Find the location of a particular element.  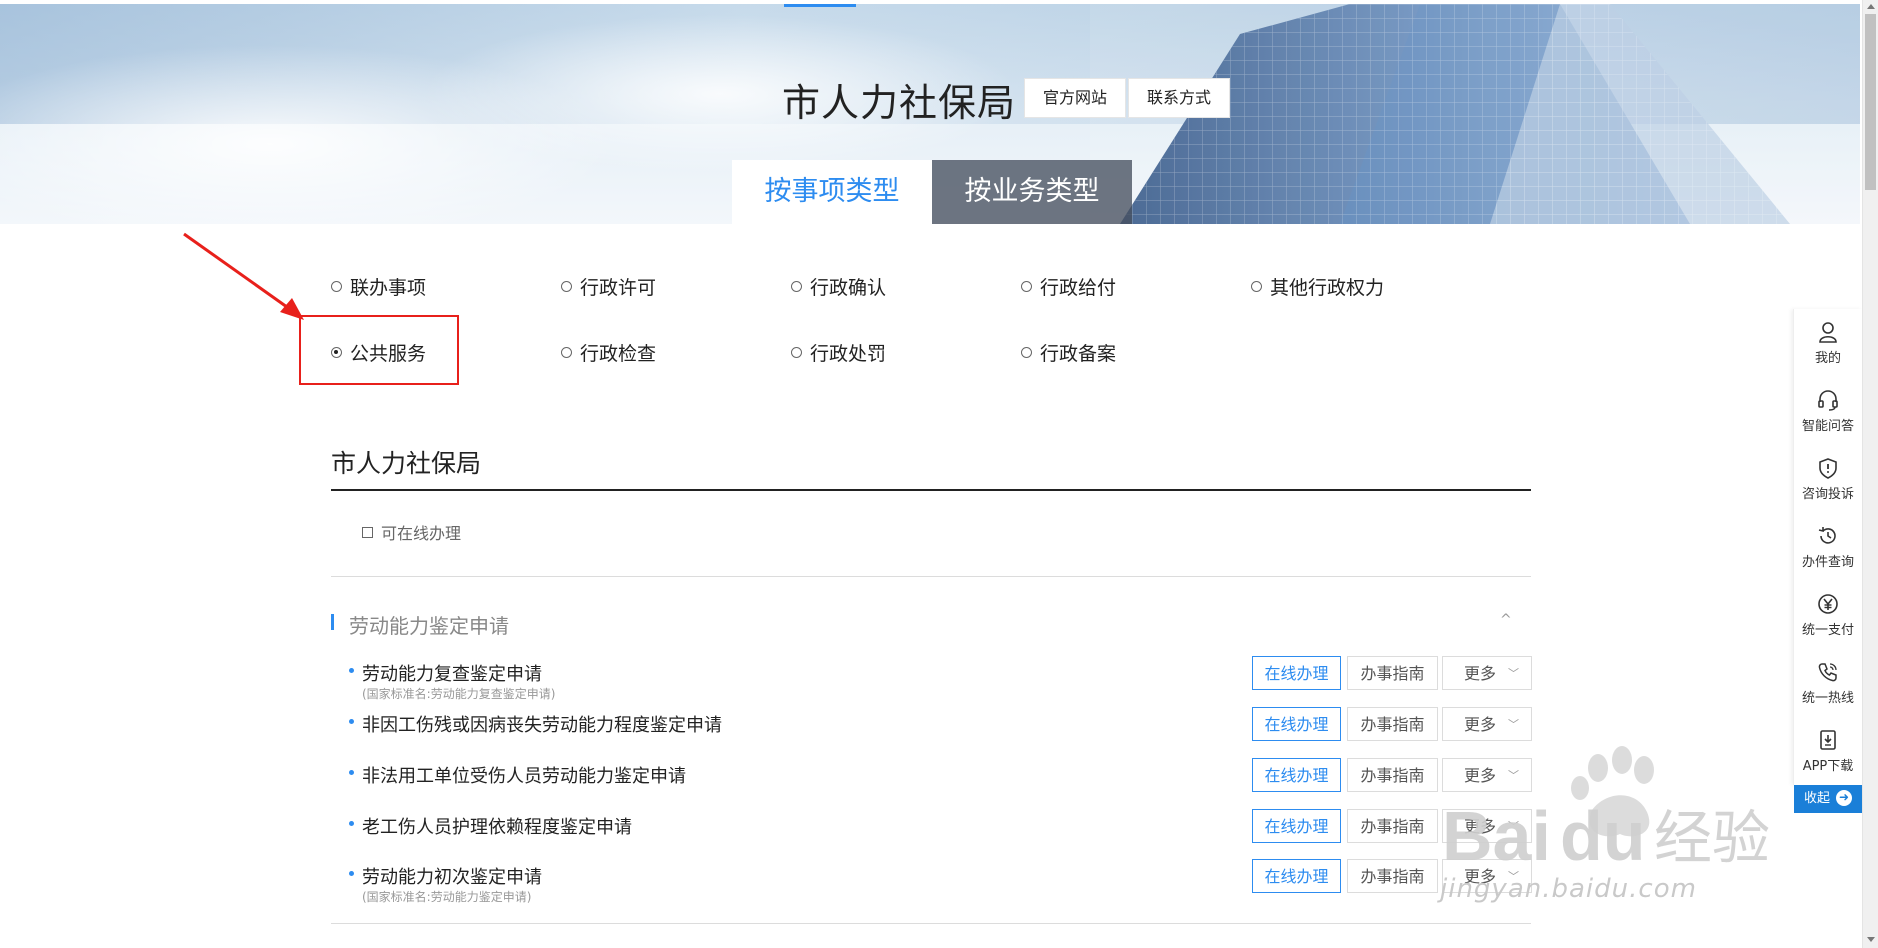

scroll-thumb is located at coordinates (1870, 102).